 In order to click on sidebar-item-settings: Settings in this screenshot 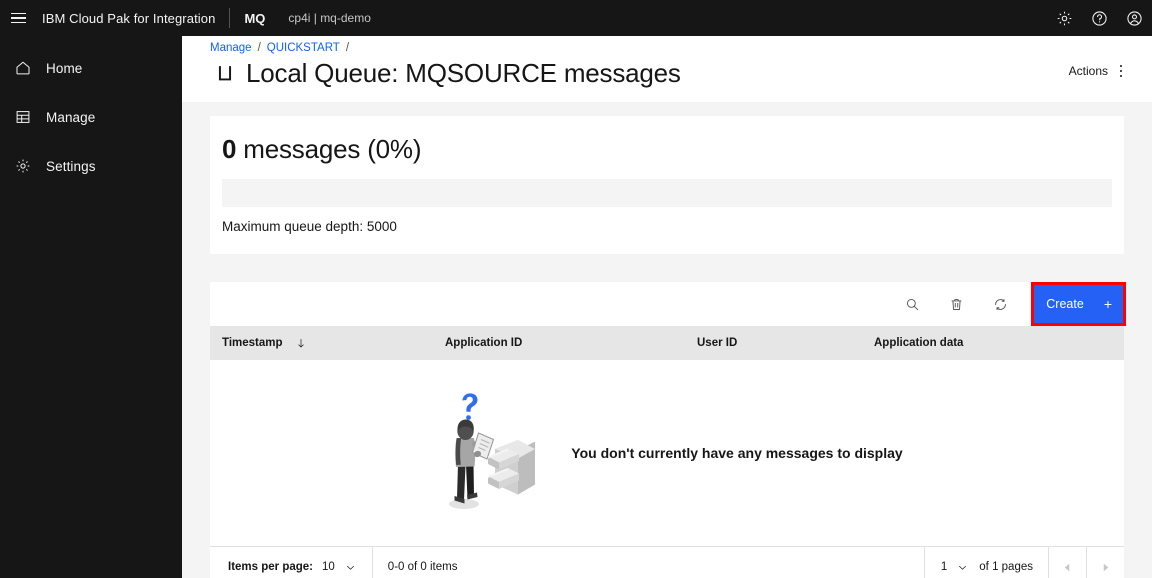, I will do `click(91, 166)`.